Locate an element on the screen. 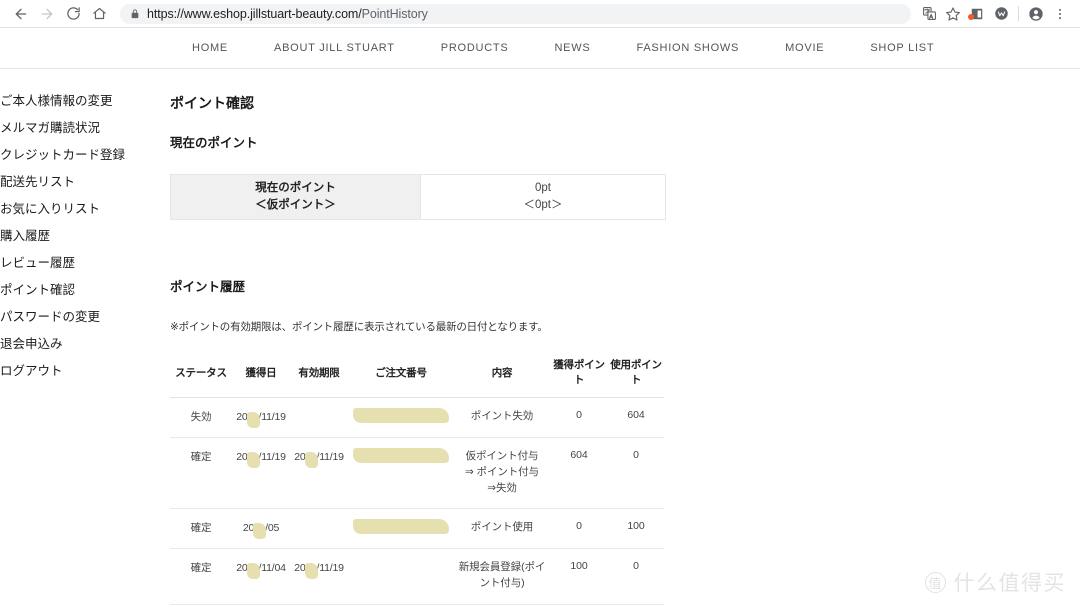  profile-icon is located at coordinates (1036, 14).